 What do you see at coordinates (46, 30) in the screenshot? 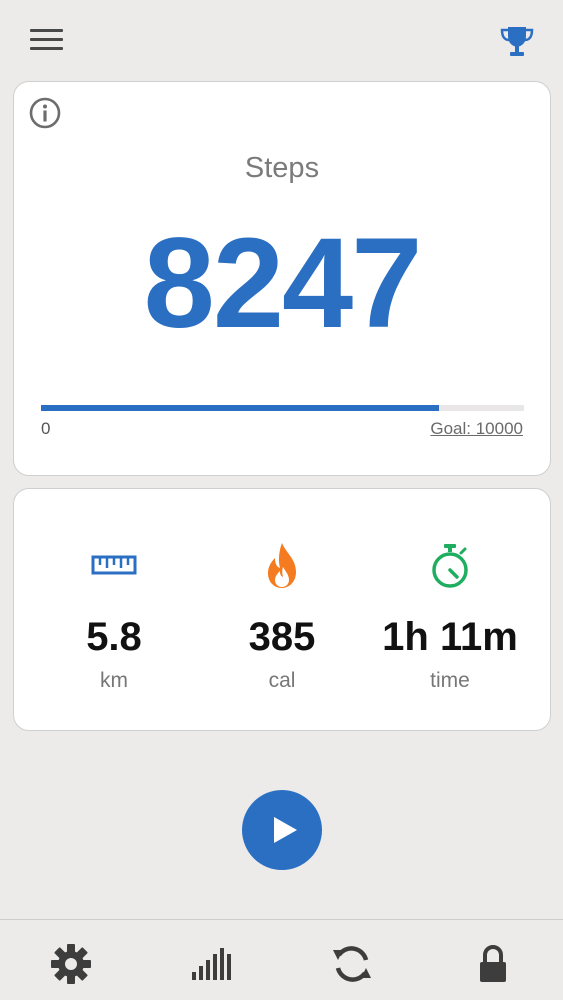
I see `hamburger-menu-icon` at bounding box center [46, 30].